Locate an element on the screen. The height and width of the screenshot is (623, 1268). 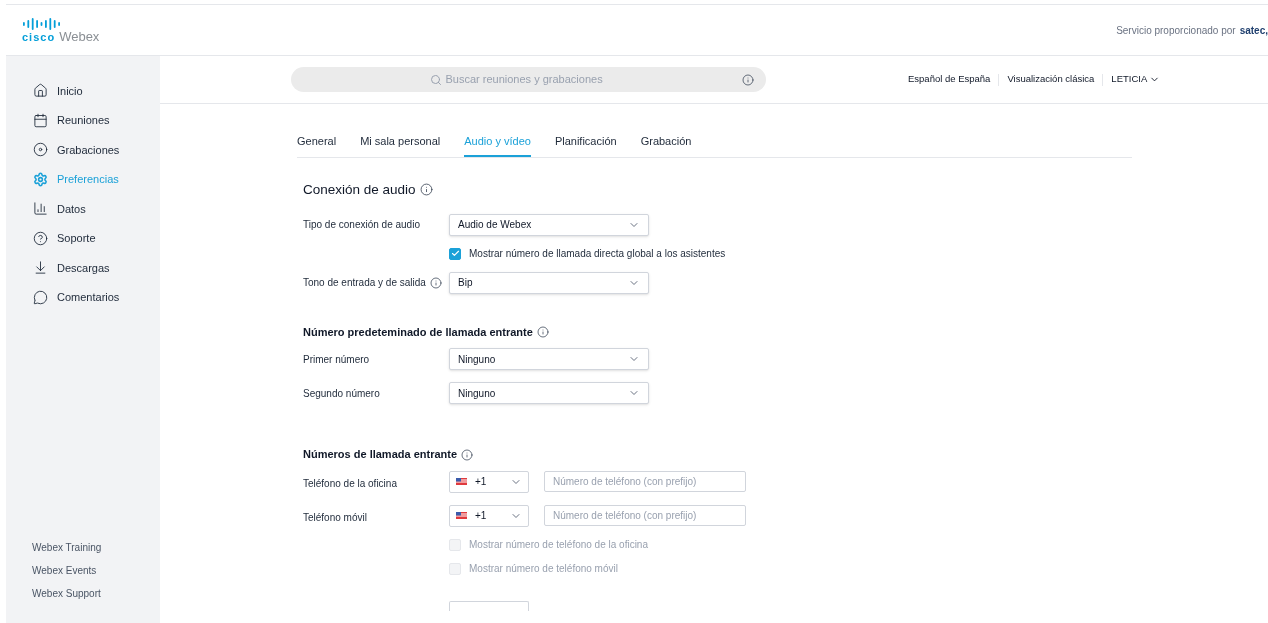
checkbox-label: Mostrar número de teléfono de la oficina is located at coordinates (558, 545).